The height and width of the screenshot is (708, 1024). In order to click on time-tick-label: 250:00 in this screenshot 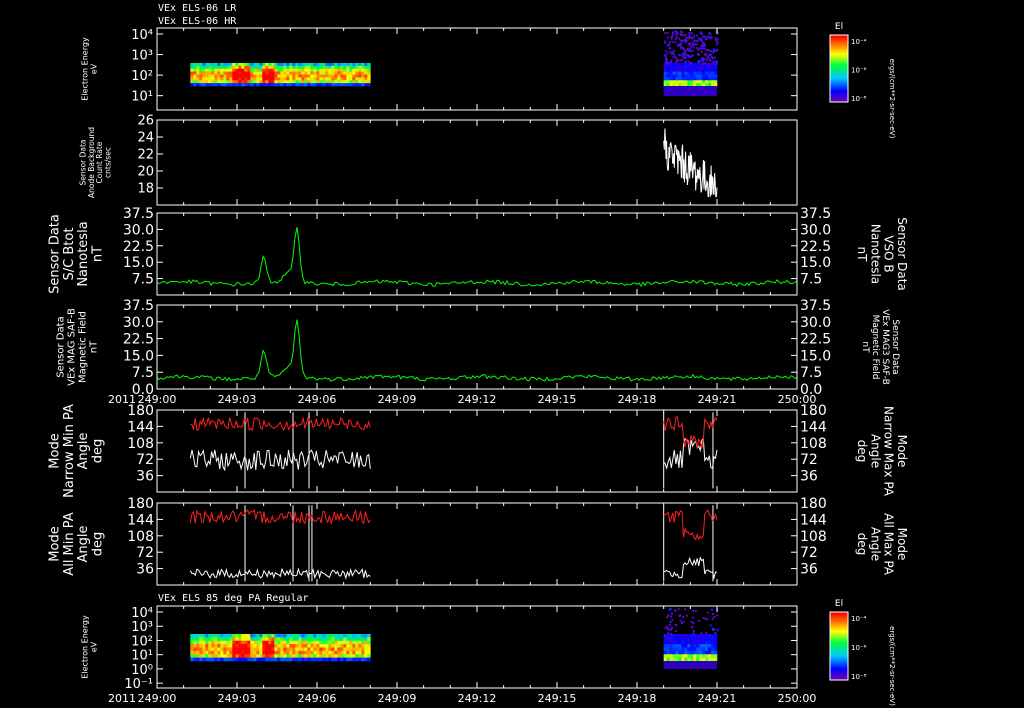, I will do `click(797, 399)`.